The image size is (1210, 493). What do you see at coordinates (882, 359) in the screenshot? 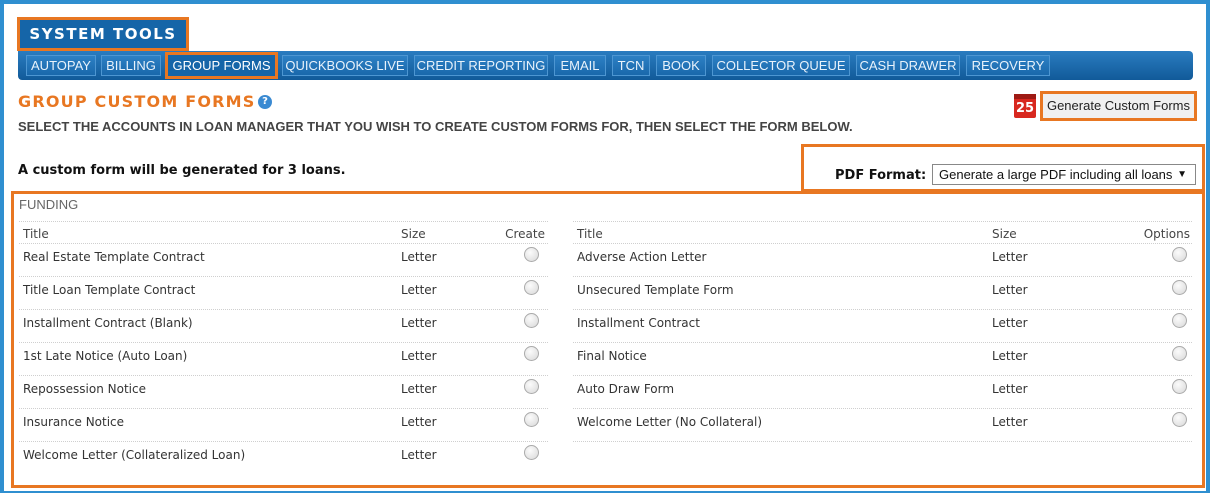
I see `table-row: Final Notice Letter` at bounding box center [882, 359].